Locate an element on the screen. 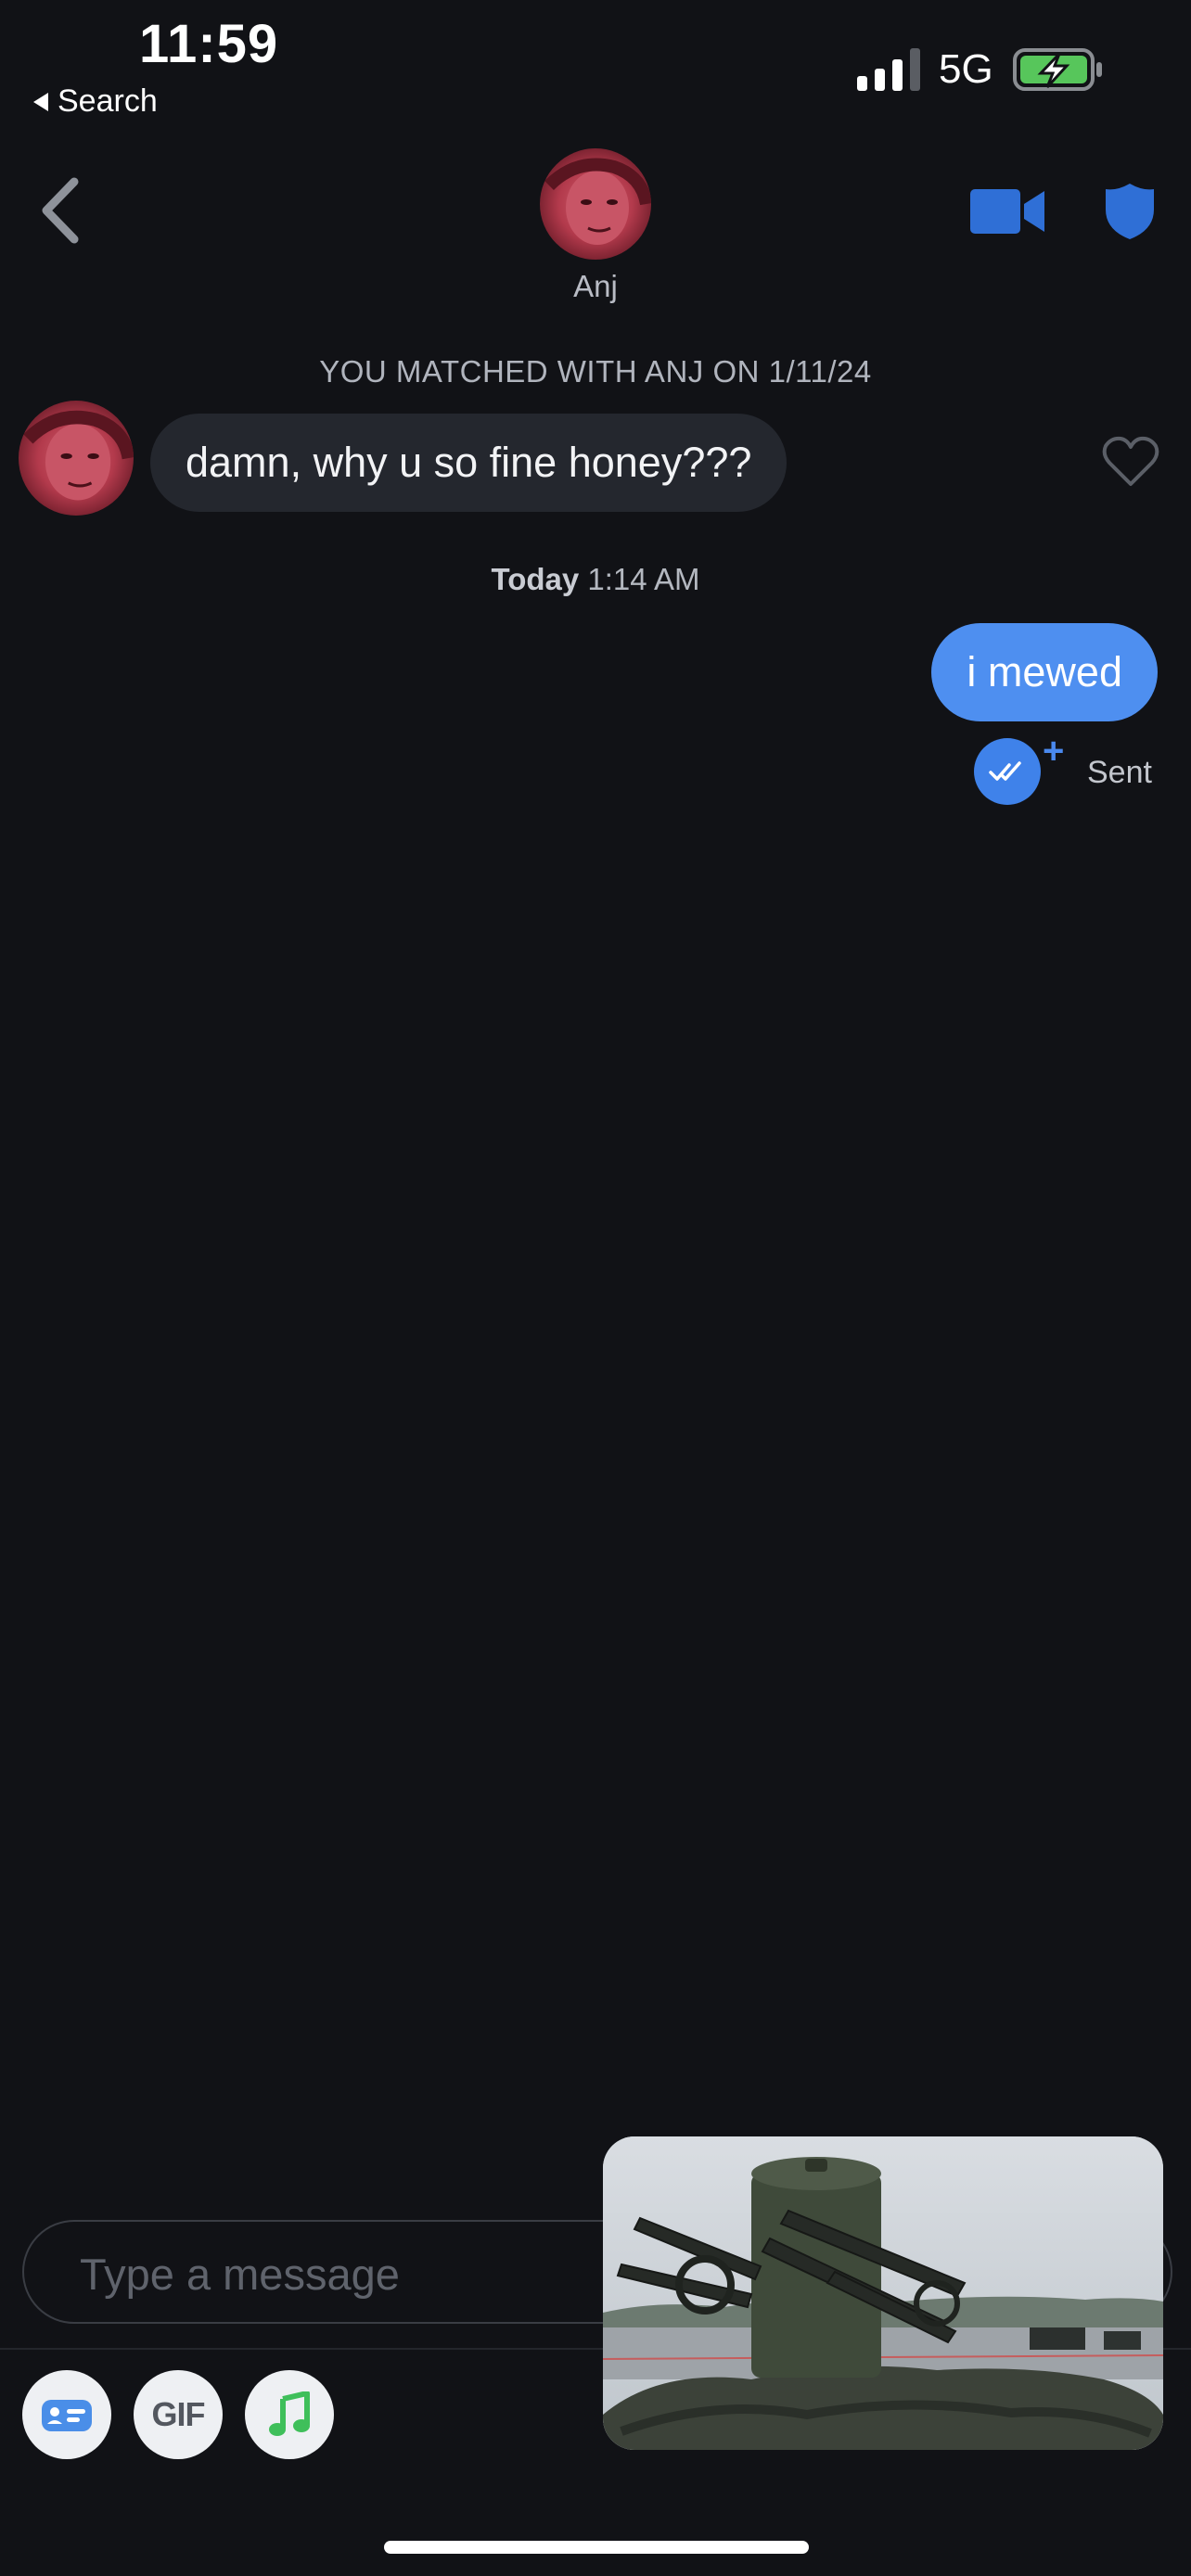 The image size is (1191, 2576). sent-message-bubble: i mewed is located at coordinates (1044, 672).